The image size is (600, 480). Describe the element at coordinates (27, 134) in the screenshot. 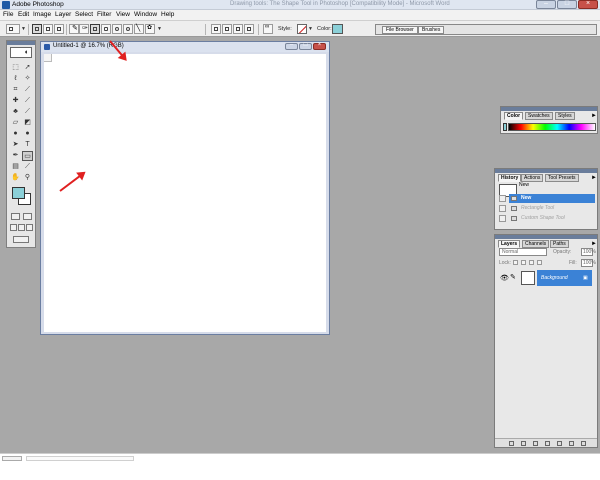

I see `dodge-tool: ●` at that location.